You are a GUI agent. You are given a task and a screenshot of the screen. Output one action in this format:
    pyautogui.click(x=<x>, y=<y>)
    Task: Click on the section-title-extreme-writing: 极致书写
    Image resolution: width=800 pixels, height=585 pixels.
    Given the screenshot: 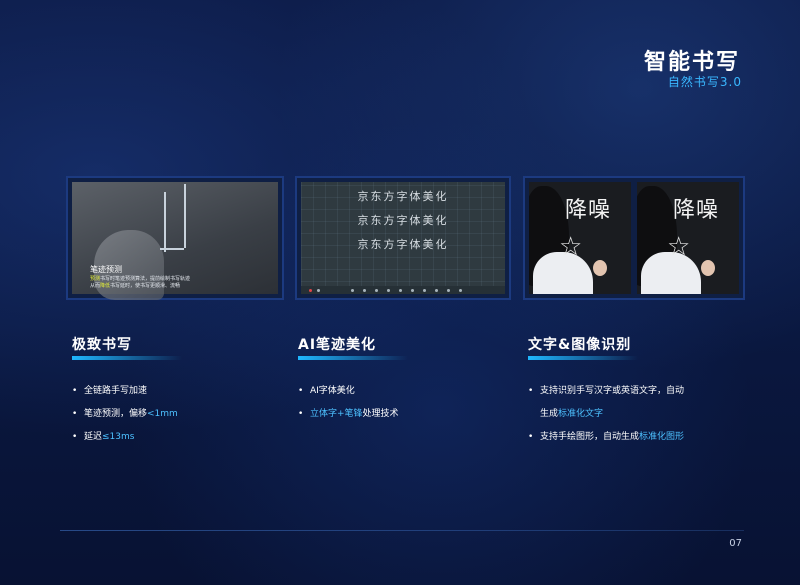 What is the action you would take?
    pyautogui.click(x=102, y=345)
    